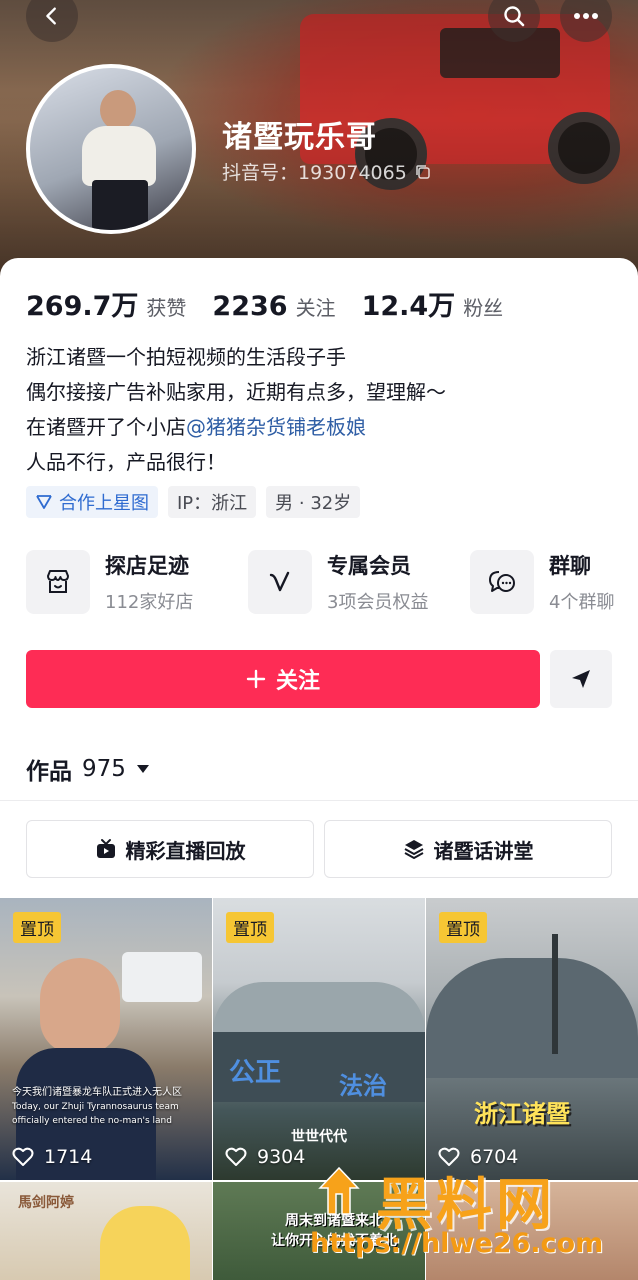  I want to click on profile-tags: 合作上星图 IP：浙江 男 · 32岁, so click(193, 502).